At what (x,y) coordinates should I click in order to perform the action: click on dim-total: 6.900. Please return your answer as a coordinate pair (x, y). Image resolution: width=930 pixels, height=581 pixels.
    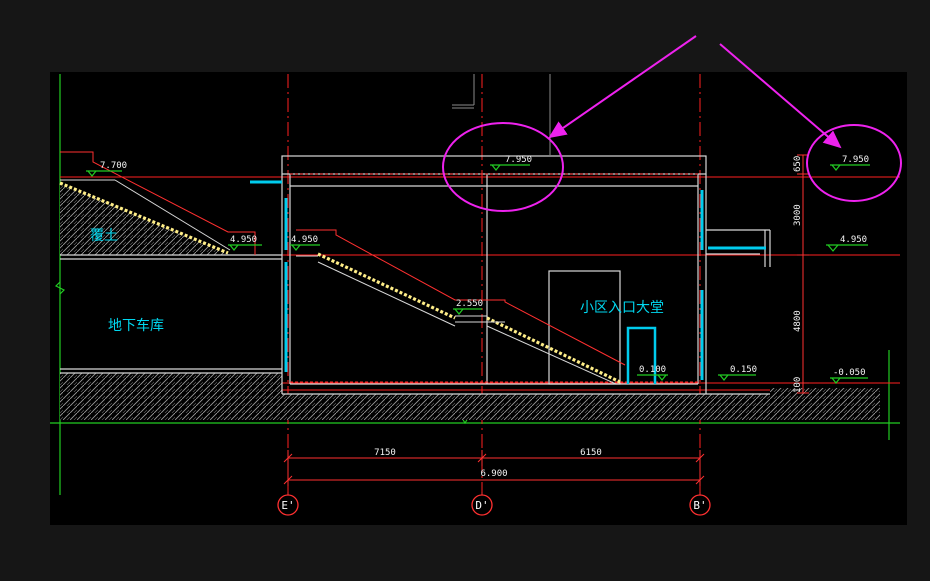
    Looking at the image, I should click on (493, 474).